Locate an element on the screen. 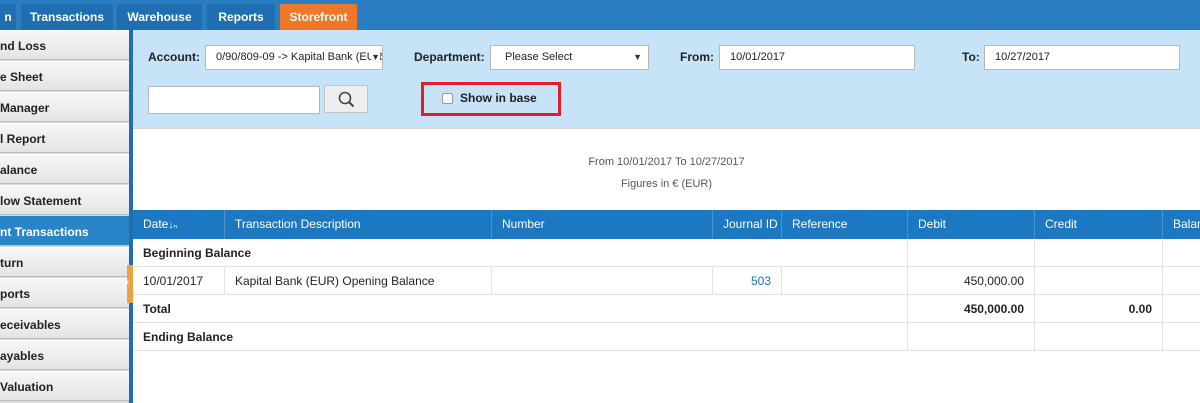  ending-balance-row: Ending Balance is located at coordinates (666, 337).